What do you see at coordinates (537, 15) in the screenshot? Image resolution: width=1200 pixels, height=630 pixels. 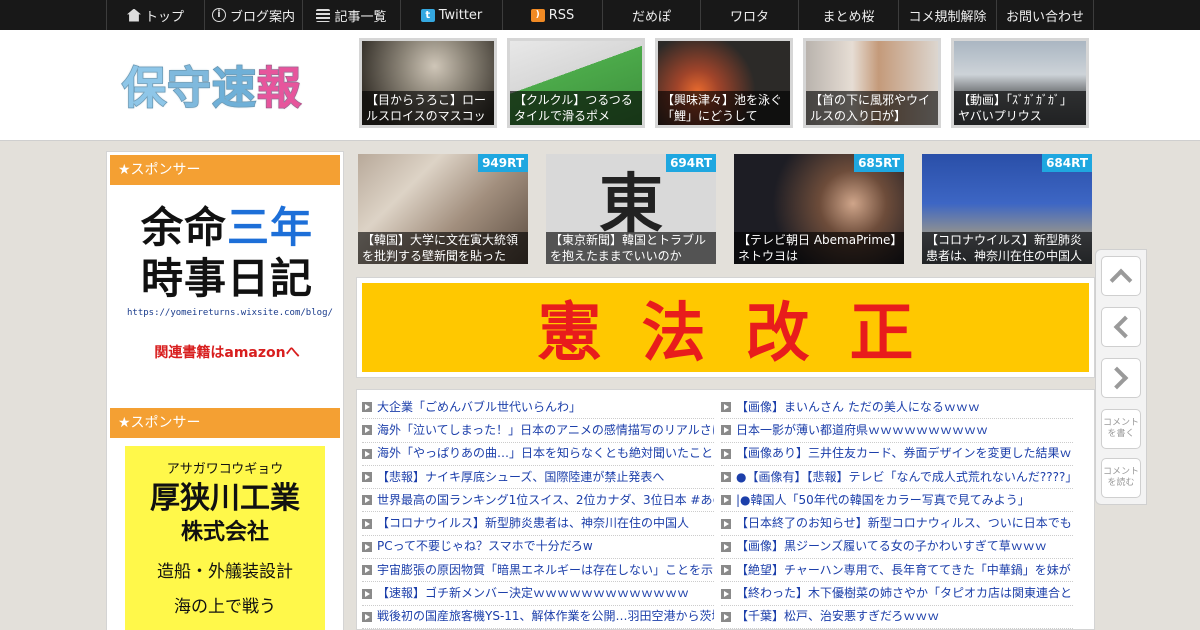 I see `rss-icon: )` at bounding box center [537, 15].